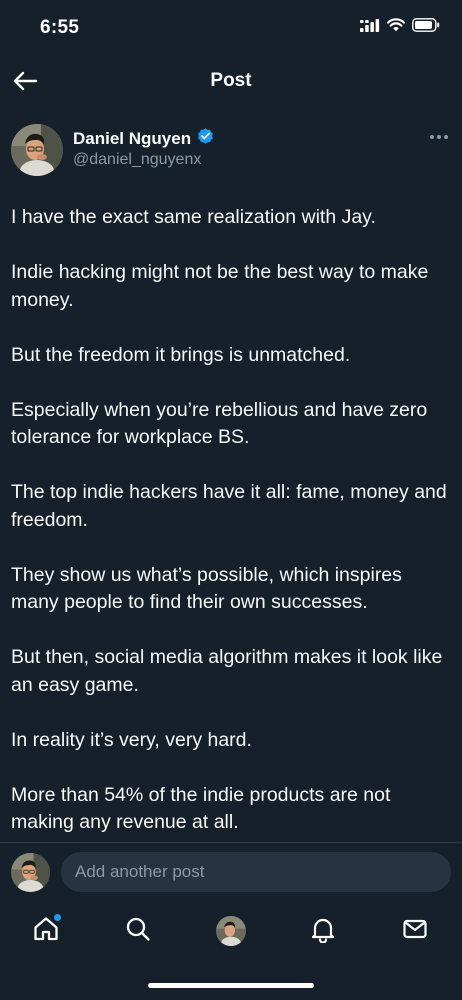 Image resolution: width=462 pixels, height=1000 pixels. I want to click on post-paragraph: In reality it’s very, very hard., so click(131, 739).